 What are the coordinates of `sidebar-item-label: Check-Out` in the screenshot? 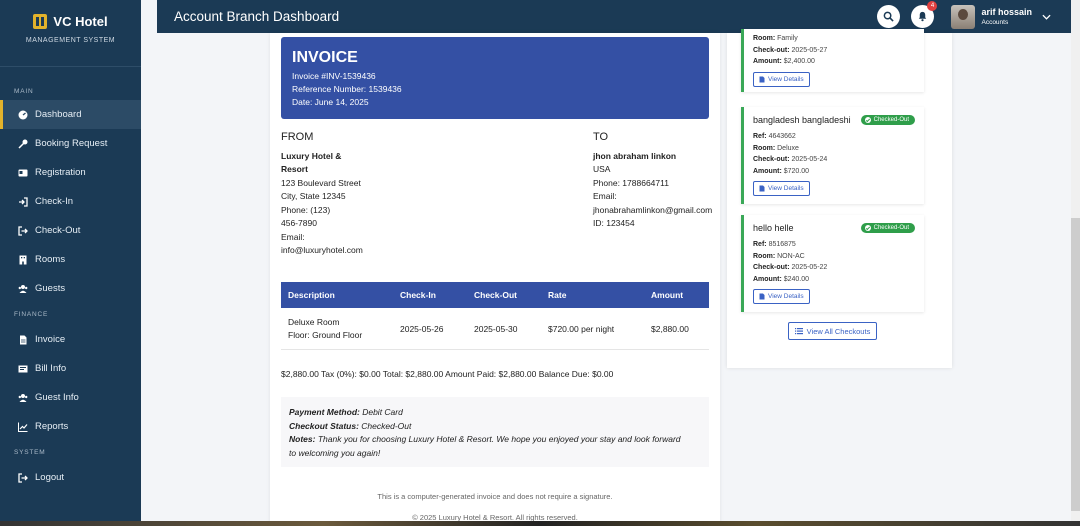 It's located at (58, 230).